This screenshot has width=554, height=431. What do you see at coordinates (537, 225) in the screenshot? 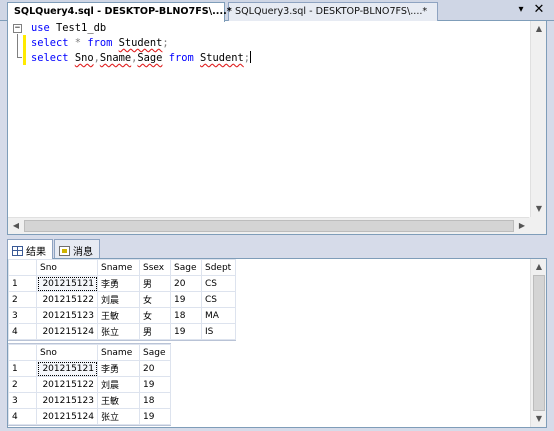
I see `scroll-corner` at bounding box center [537, 225].